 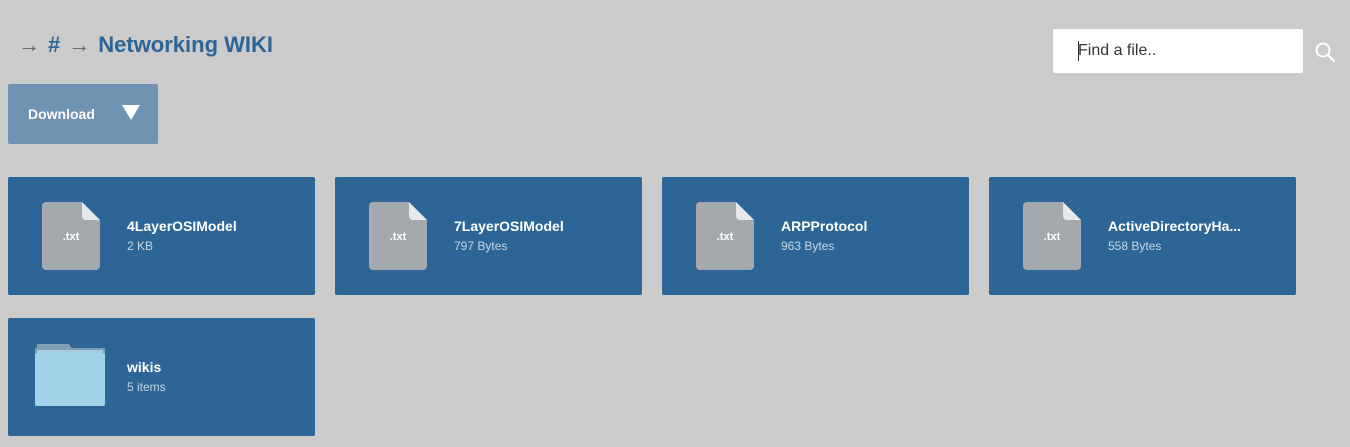 I want to click on download-button: Download, so click(x=83, y=114).